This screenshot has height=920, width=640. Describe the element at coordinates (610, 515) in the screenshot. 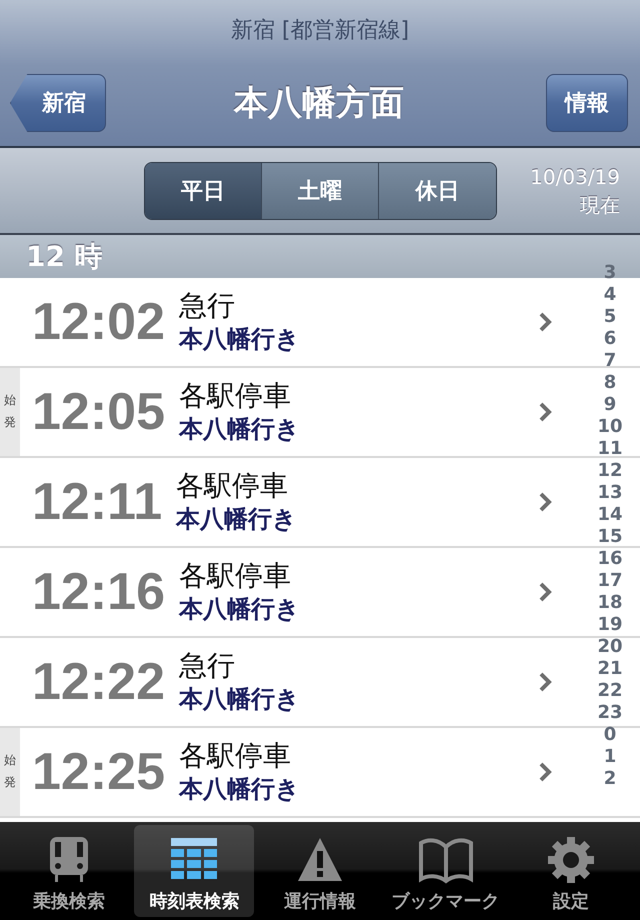

I see `hour-index-item: 14` at that location.